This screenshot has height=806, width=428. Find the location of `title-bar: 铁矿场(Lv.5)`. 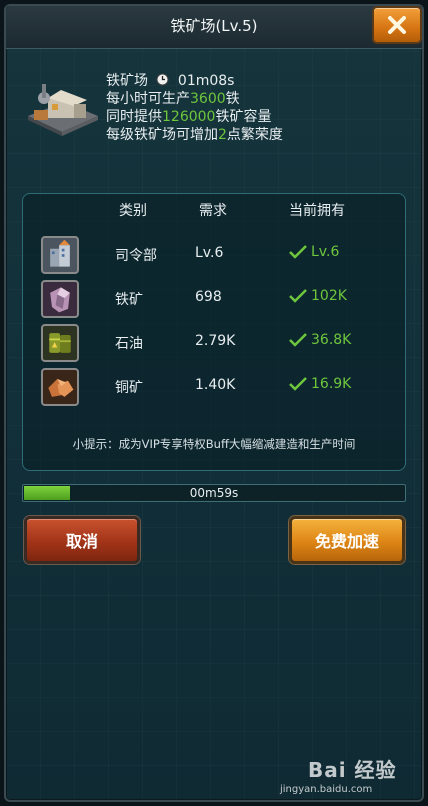

title-bar: 铁矿场(Lv.5) is located at coordinates (214, 27).